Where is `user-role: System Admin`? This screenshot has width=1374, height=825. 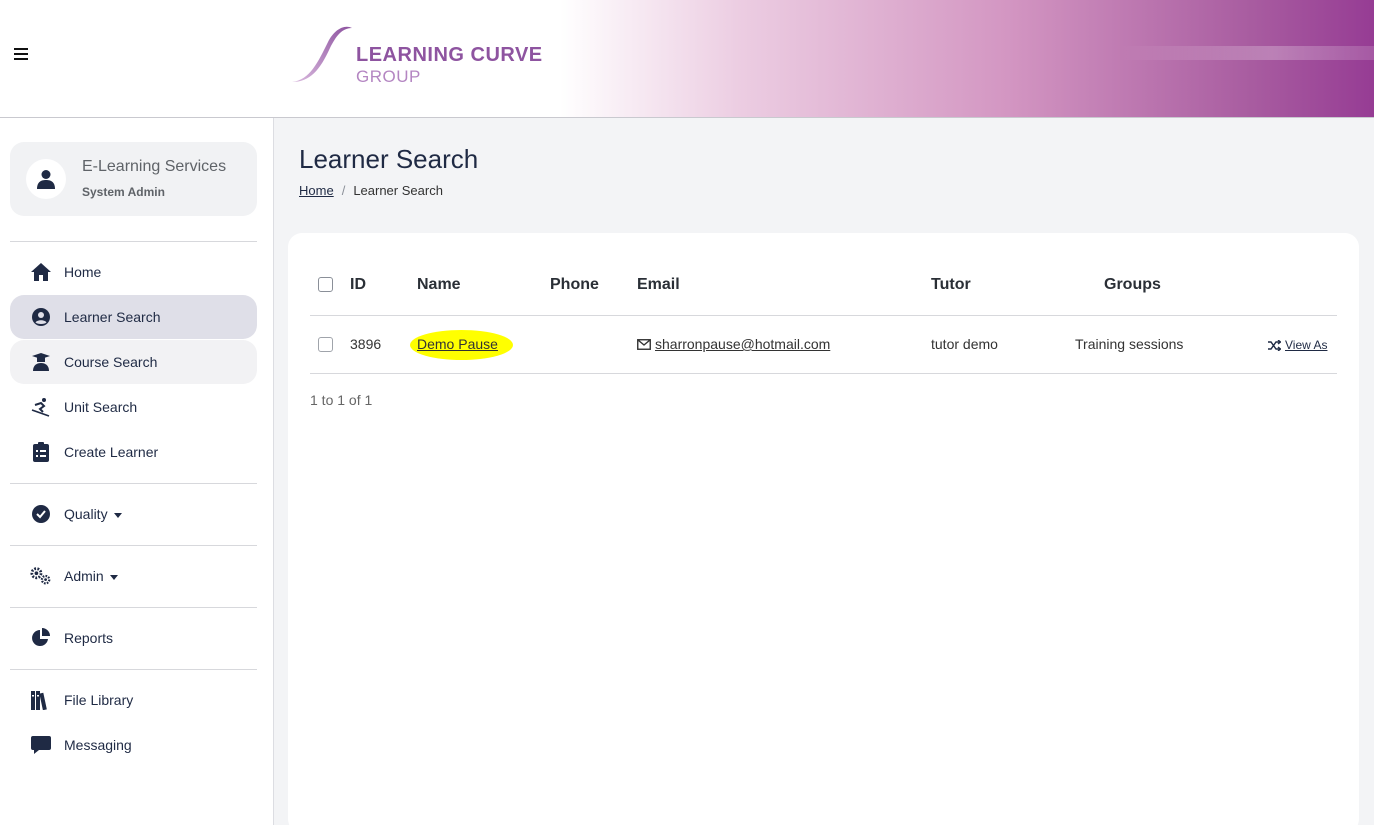
user-role: System Admin is located at coordinates (123, 192).